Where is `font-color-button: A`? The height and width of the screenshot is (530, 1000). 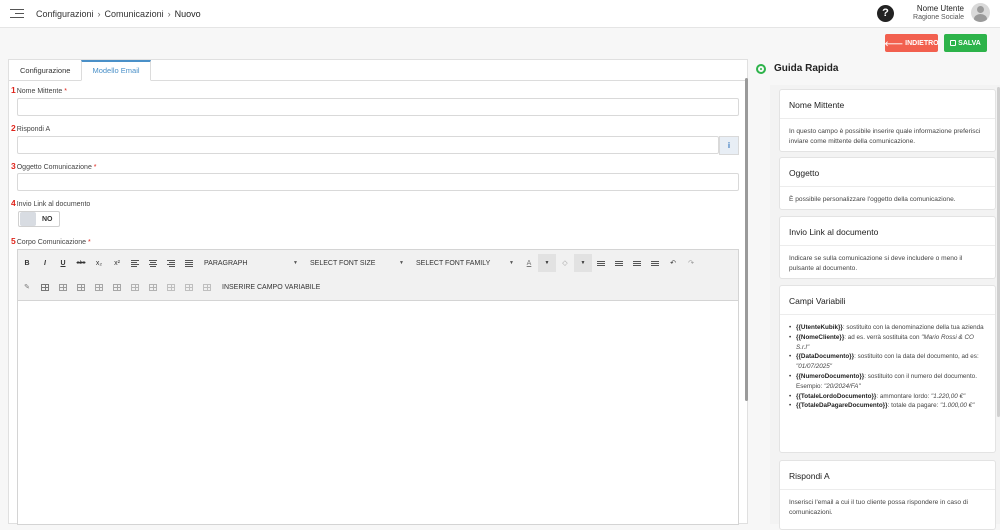 font-color-button: A is located at coordinates (529, 263).